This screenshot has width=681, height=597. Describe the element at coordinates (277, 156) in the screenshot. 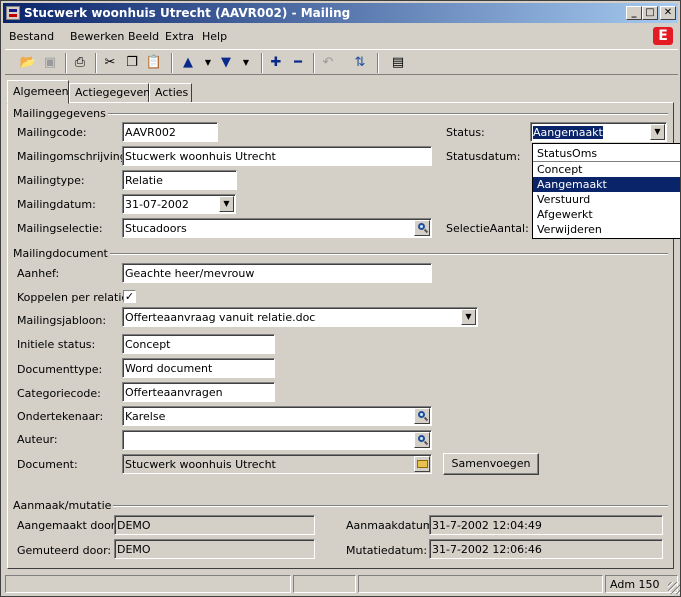

I see `mailingomschrijving-field: Stucwerk woonhuis Utrecht` at that location.